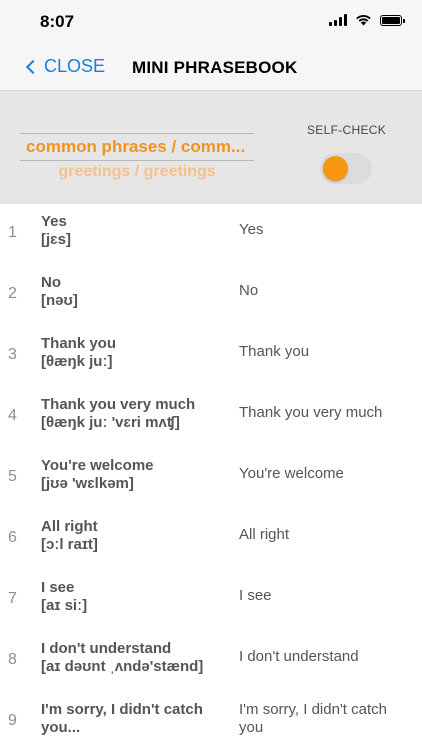 This screenshot has width=422, height=750. I want to click on self-check-label: SELF-CHECK, so click(347, 130).